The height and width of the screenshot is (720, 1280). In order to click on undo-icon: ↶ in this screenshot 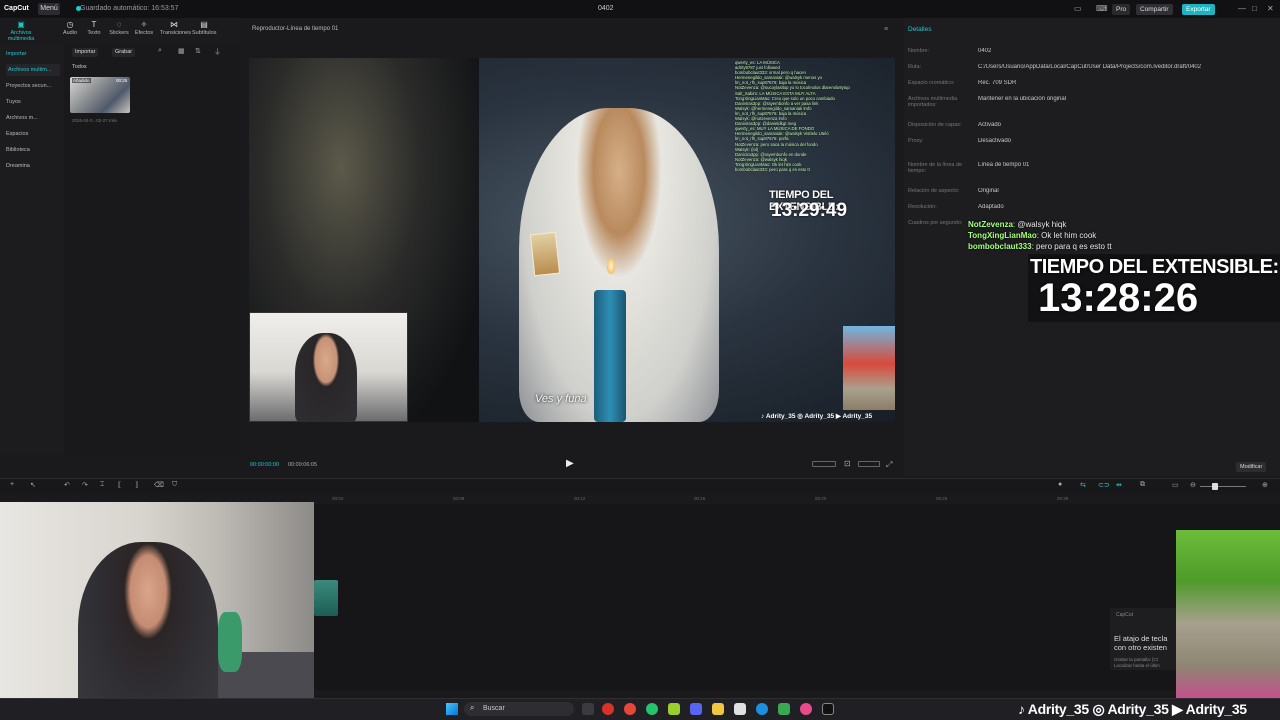, I will do `click(67, 485)`.